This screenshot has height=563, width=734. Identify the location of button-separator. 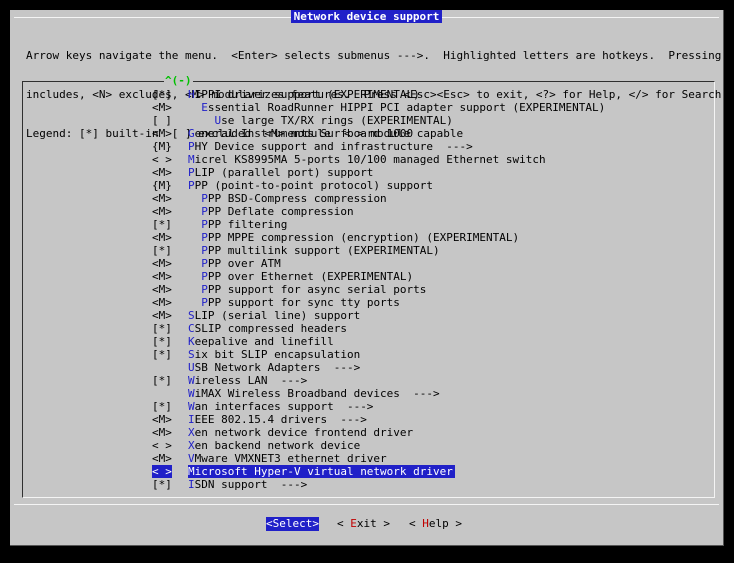
(366, 504).